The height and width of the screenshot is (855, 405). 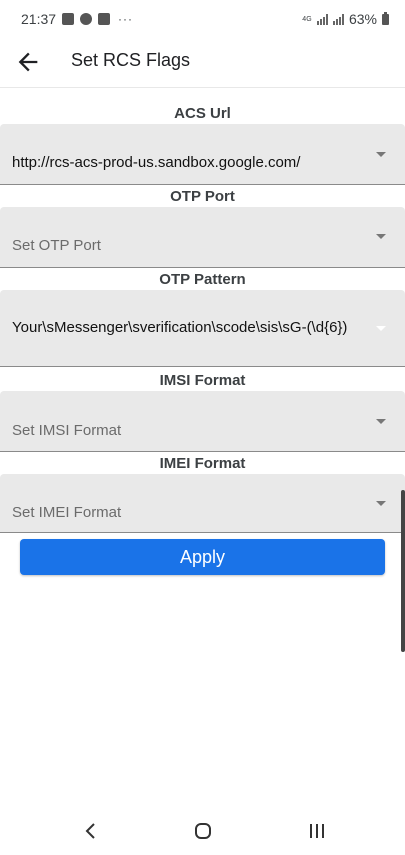 What do you see at coordinates (202, 557) in the screenshot?
I see `apply-button: Apply` at bounding box center [202, 557].